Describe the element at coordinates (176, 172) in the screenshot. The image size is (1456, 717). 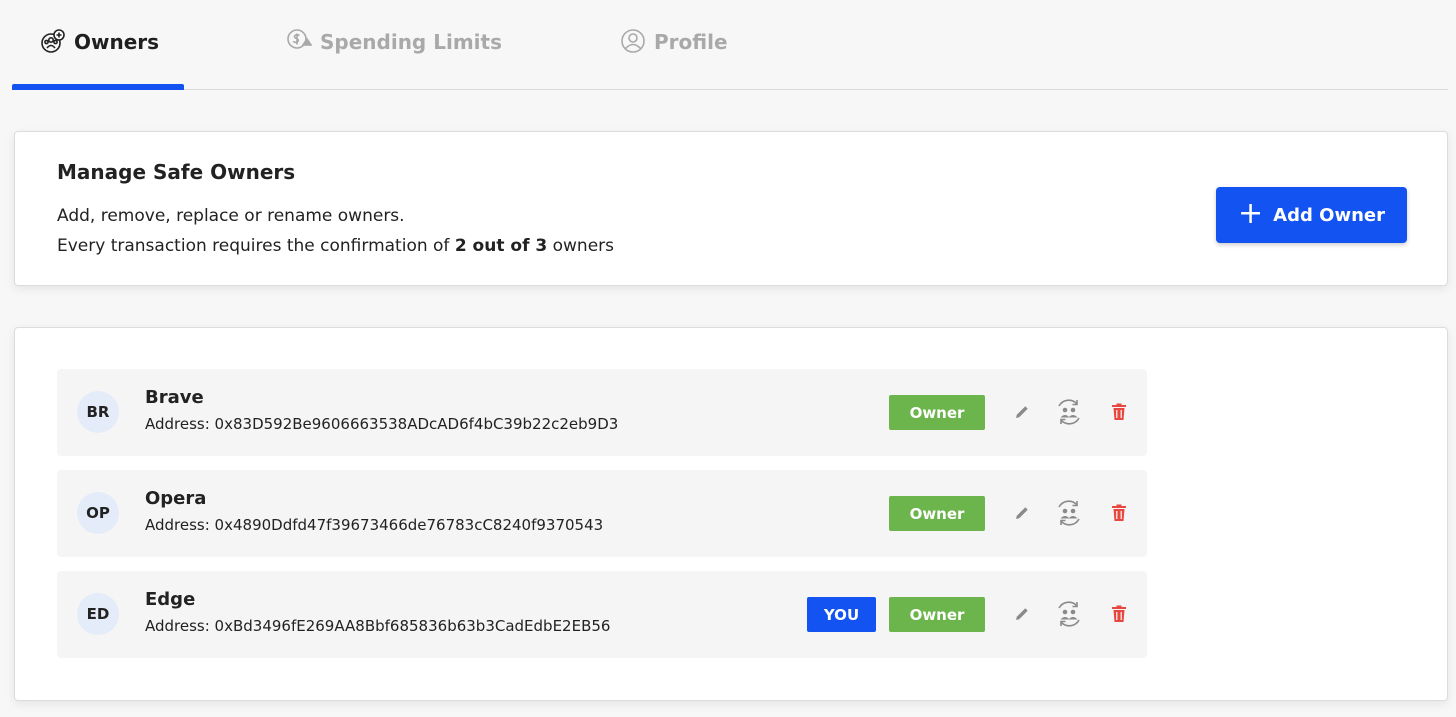
I see `manage-owners-title: Manage Safe Owners` at that location.